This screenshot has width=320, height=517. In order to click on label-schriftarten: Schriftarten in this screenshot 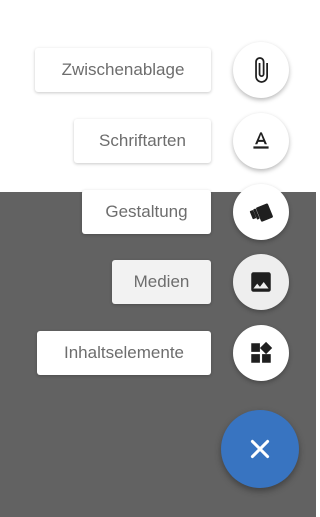, I will do `click(142, 141)`.